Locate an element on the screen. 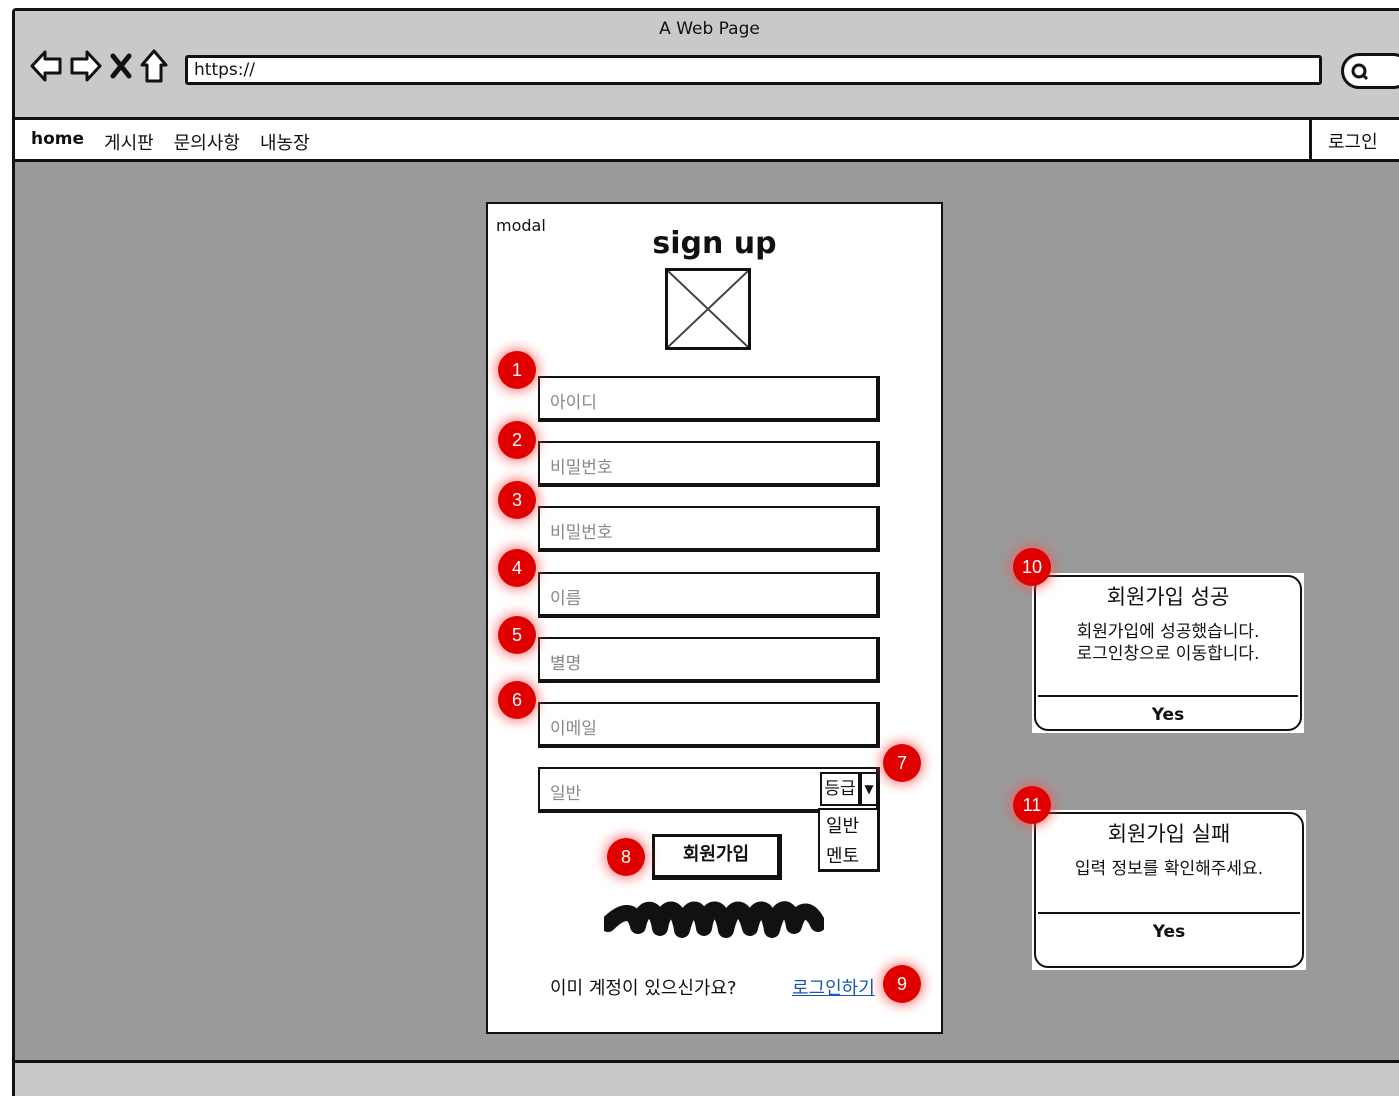  alert-frame: 회원가입 성공 회원가입에 성공했습니다. 로그인창으로 이동합니다. Yes is located at coordinates (1168, 653).